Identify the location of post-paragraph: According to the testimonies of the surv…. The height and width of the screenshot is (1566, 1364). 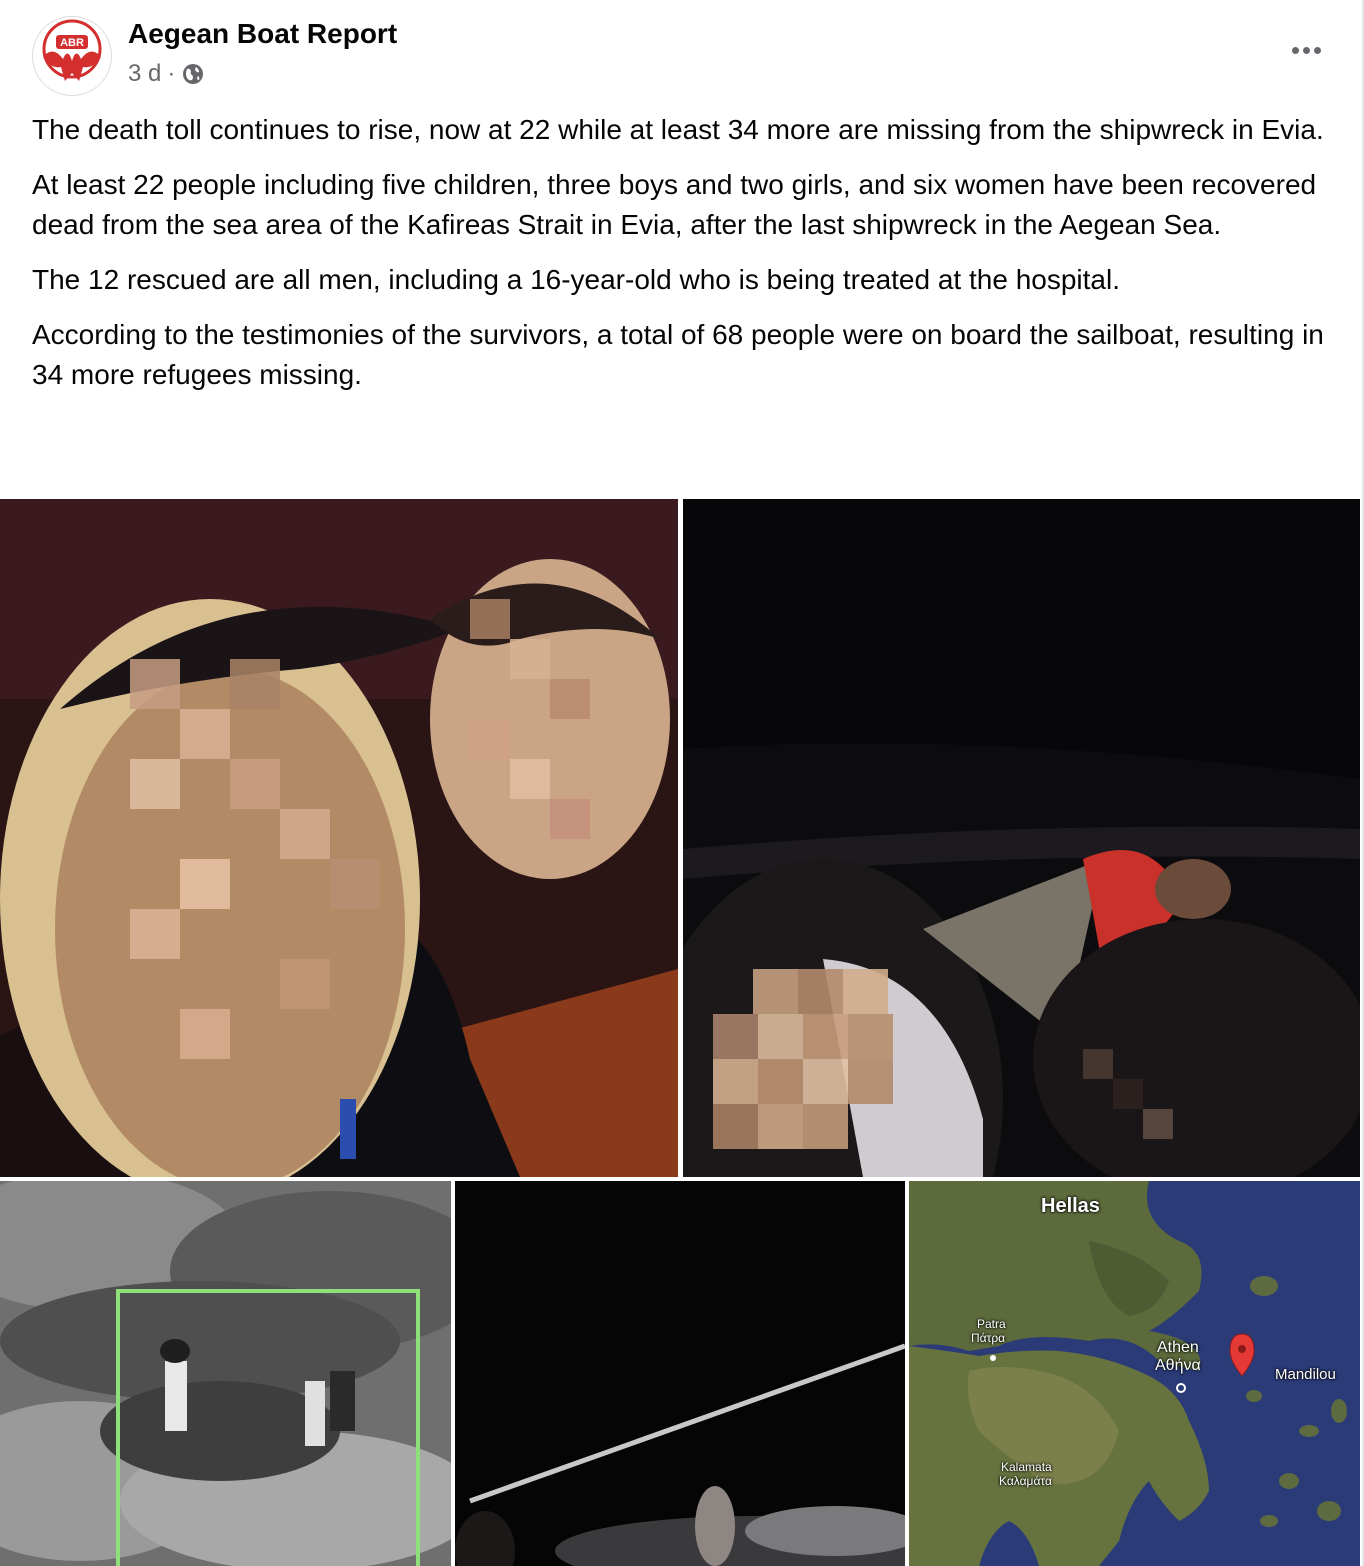
(678, 354).